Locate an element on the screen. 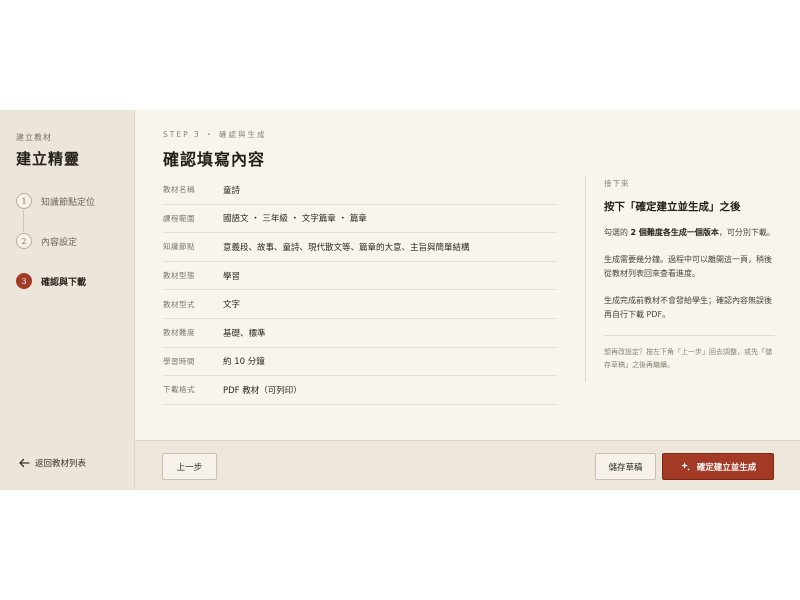 The width and height of the screenshot is (800, 600). step-list: 1 知識節點定位 2 內容設定 3 確認與下載 is located at coordinates (55, 252).